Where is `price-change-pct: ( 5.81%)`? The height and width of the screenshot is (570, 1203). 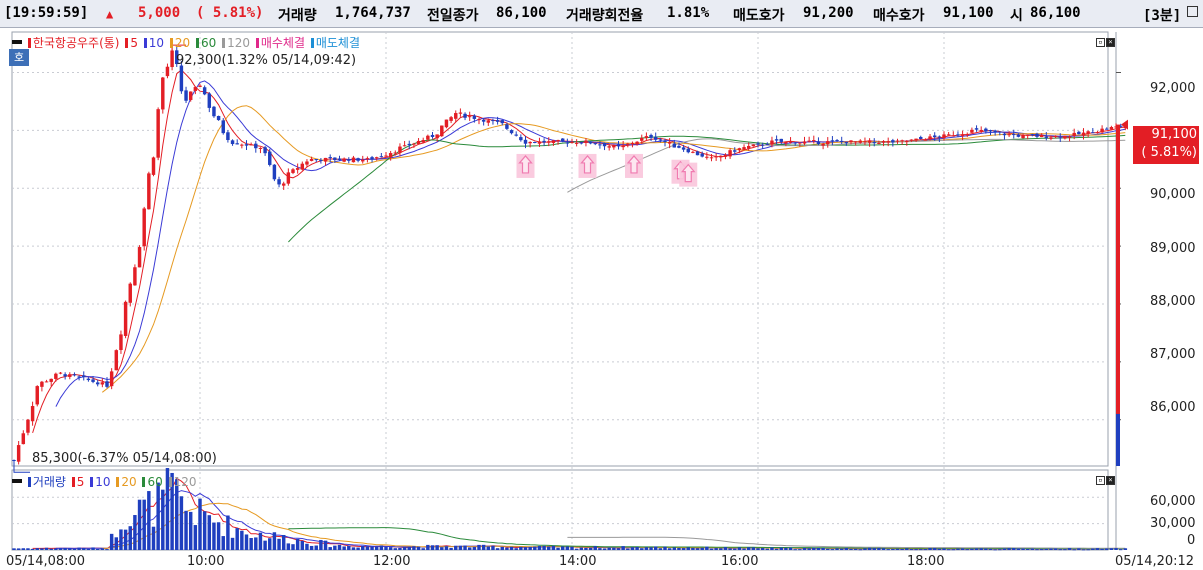 price-change-pct: ( 5.81%) is located at coordinates (230, 13).